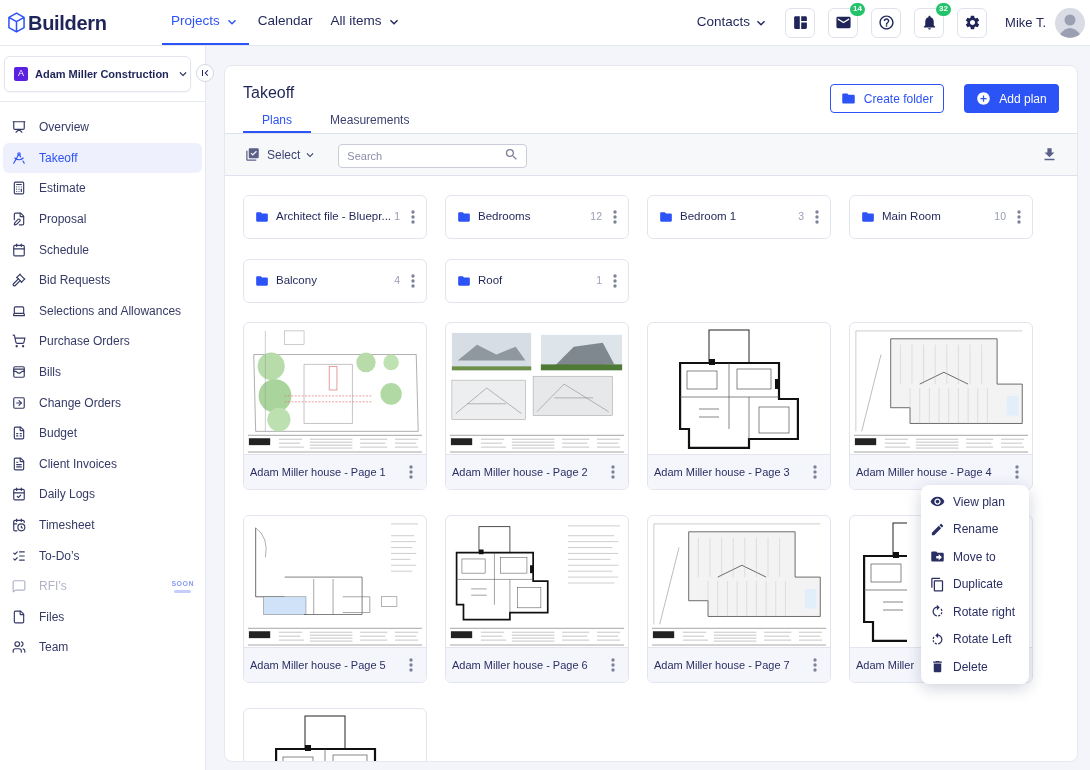  I want to click on sidebar-item: Estimate, so click(102, 188).